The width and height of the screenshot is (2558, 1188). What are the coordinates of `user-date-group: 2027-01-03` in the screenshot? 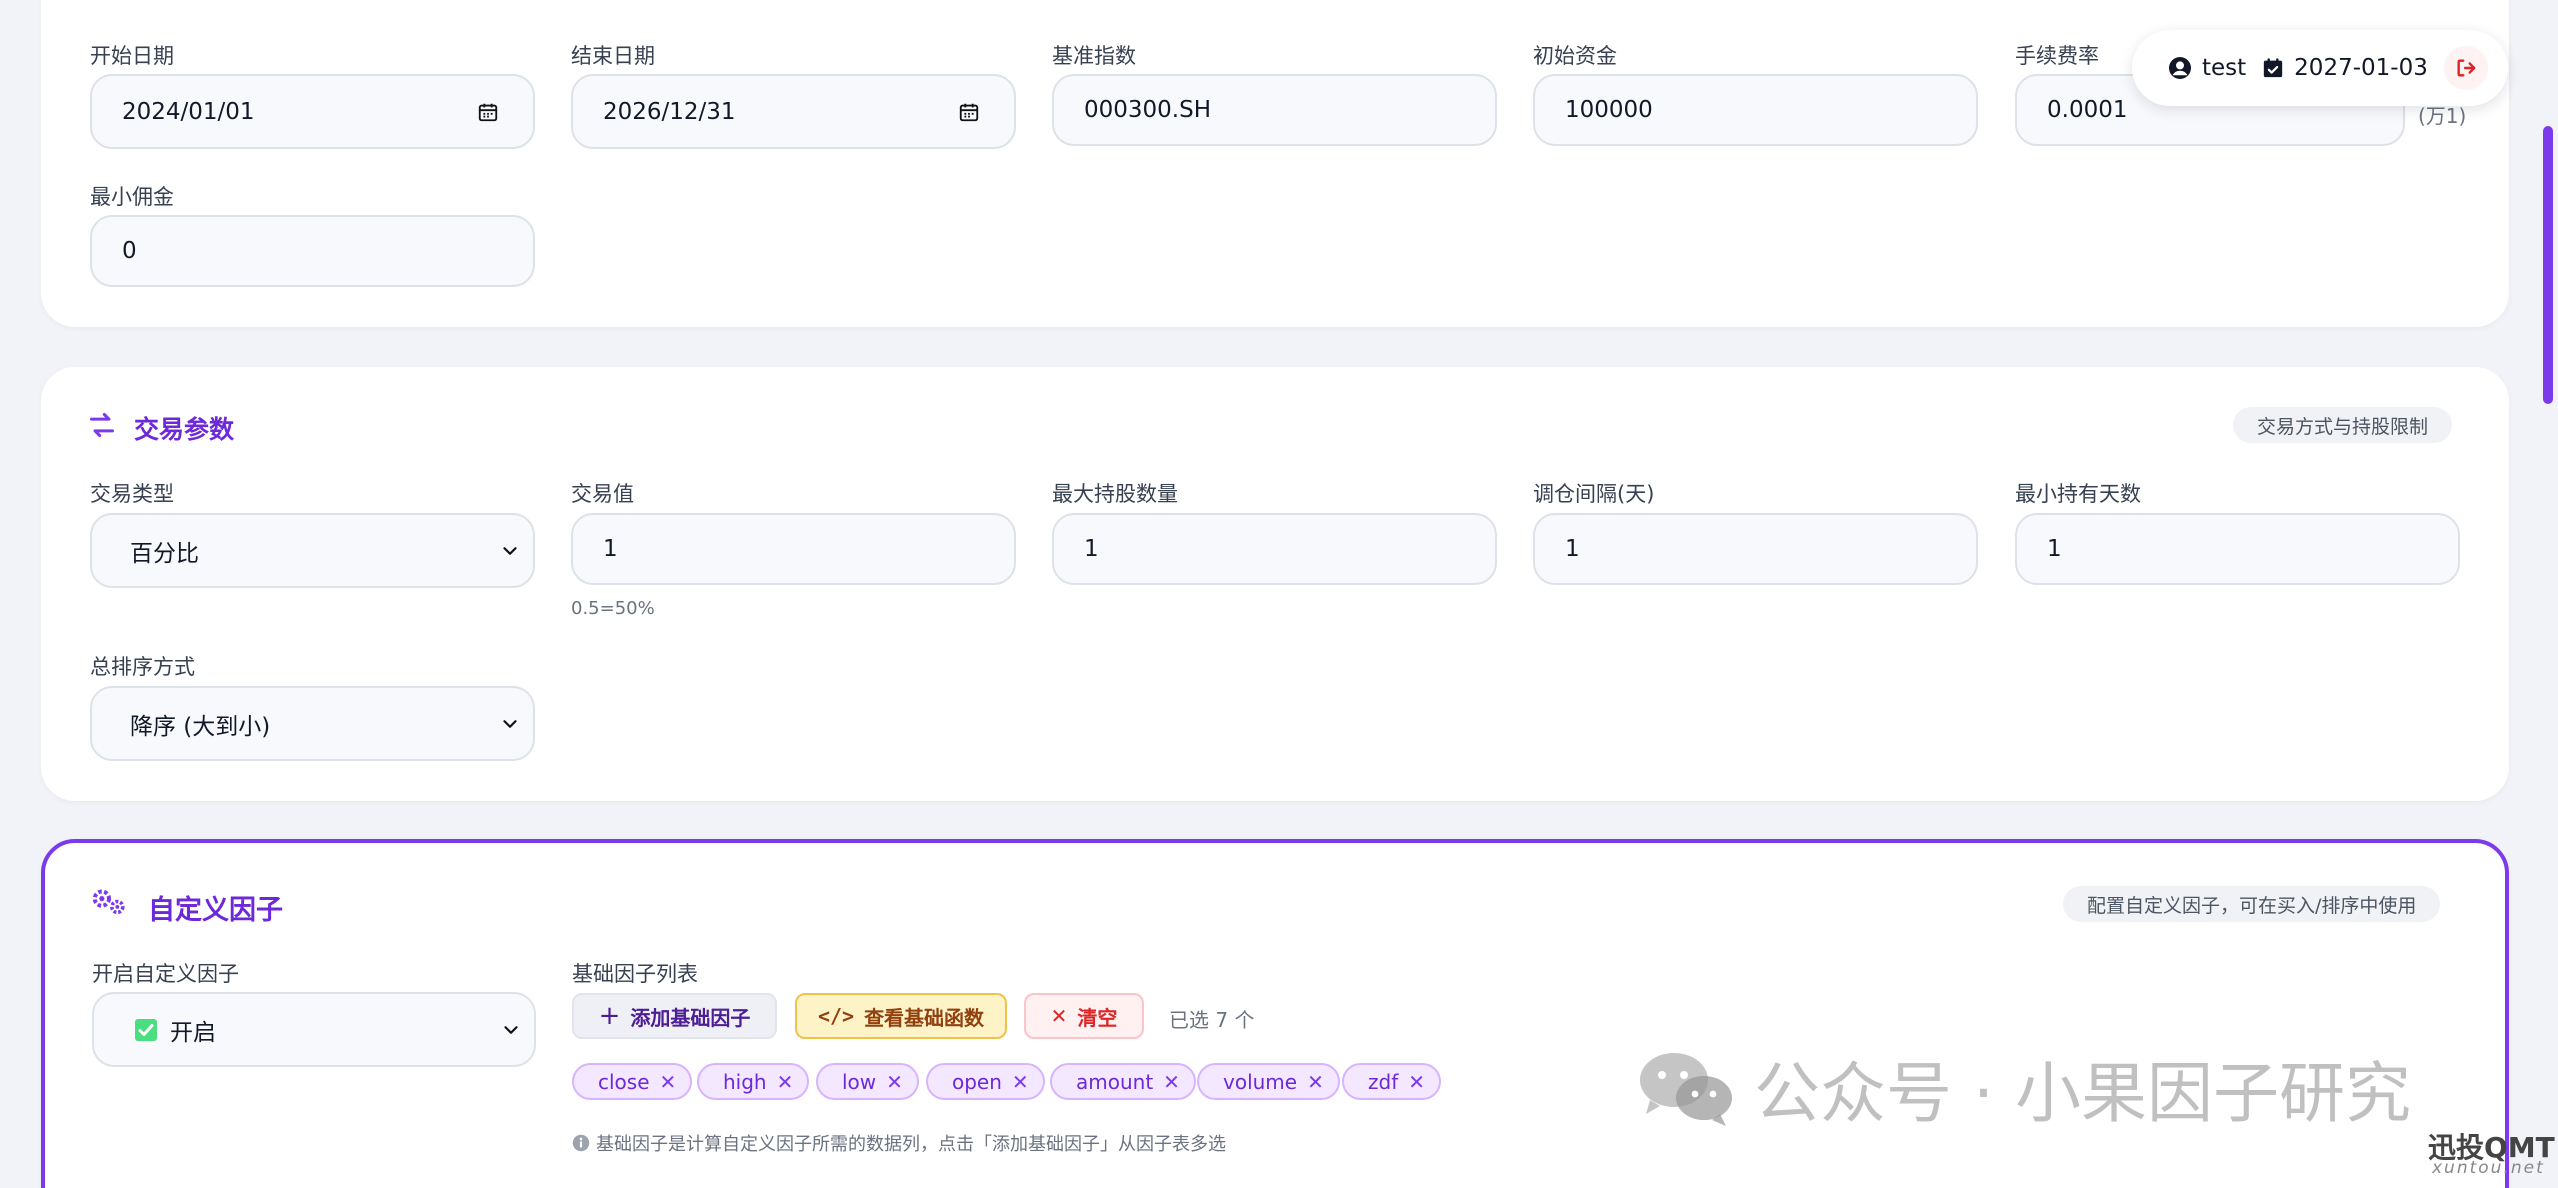 It's located at (2345, 68).